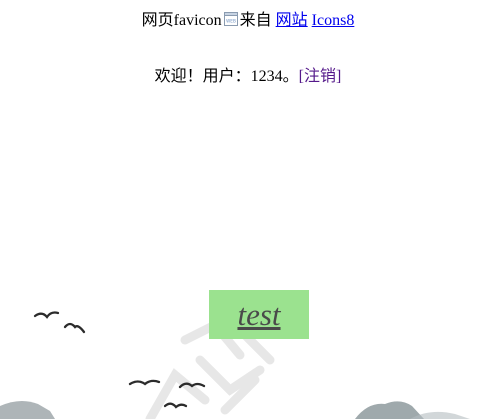 Image resolution: width=496 pixels, height=419 pixels. What do you see at coordinates (259, 314) in the screenshot?
I see `test-button: test` at bounding box center [259, 314].